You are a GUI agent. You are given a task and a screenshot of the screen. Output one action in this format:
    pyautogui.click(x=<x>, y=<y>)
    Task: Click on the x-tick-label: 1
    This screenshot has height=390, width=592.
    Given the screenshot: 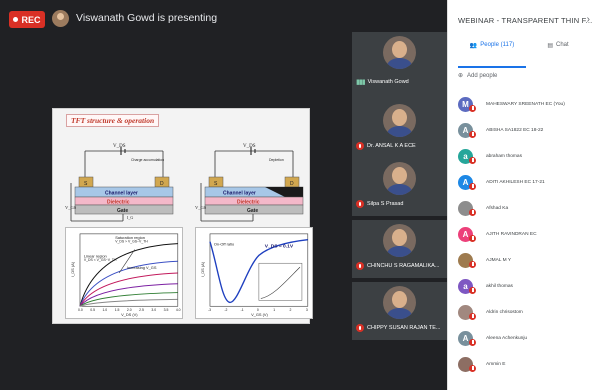 What is the action you would take?
    pyautogui.click(x=274, y=310)
    